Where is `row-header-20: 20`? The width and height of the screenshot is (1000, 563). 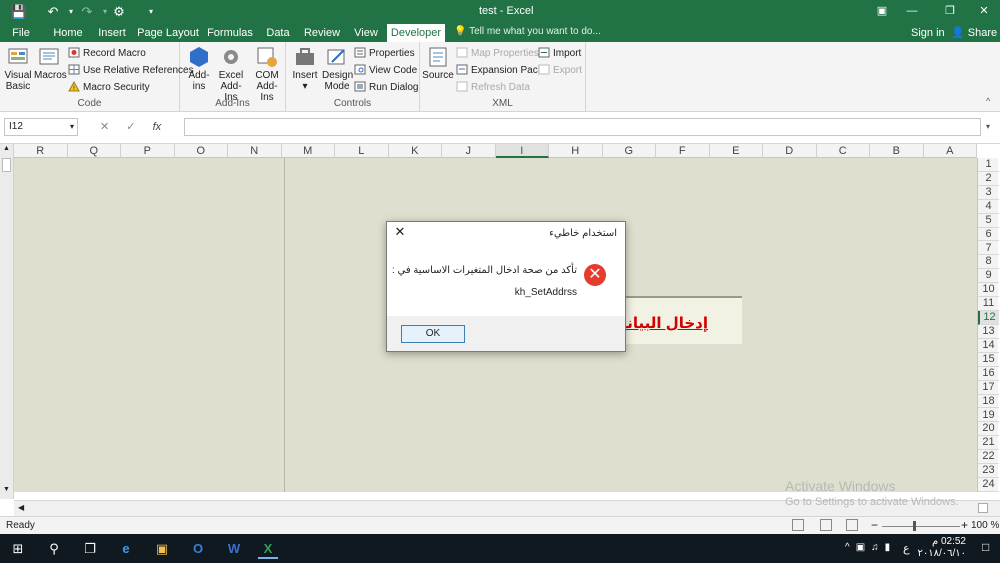
row-header-20: 20 is located at coordinates (988, 429).